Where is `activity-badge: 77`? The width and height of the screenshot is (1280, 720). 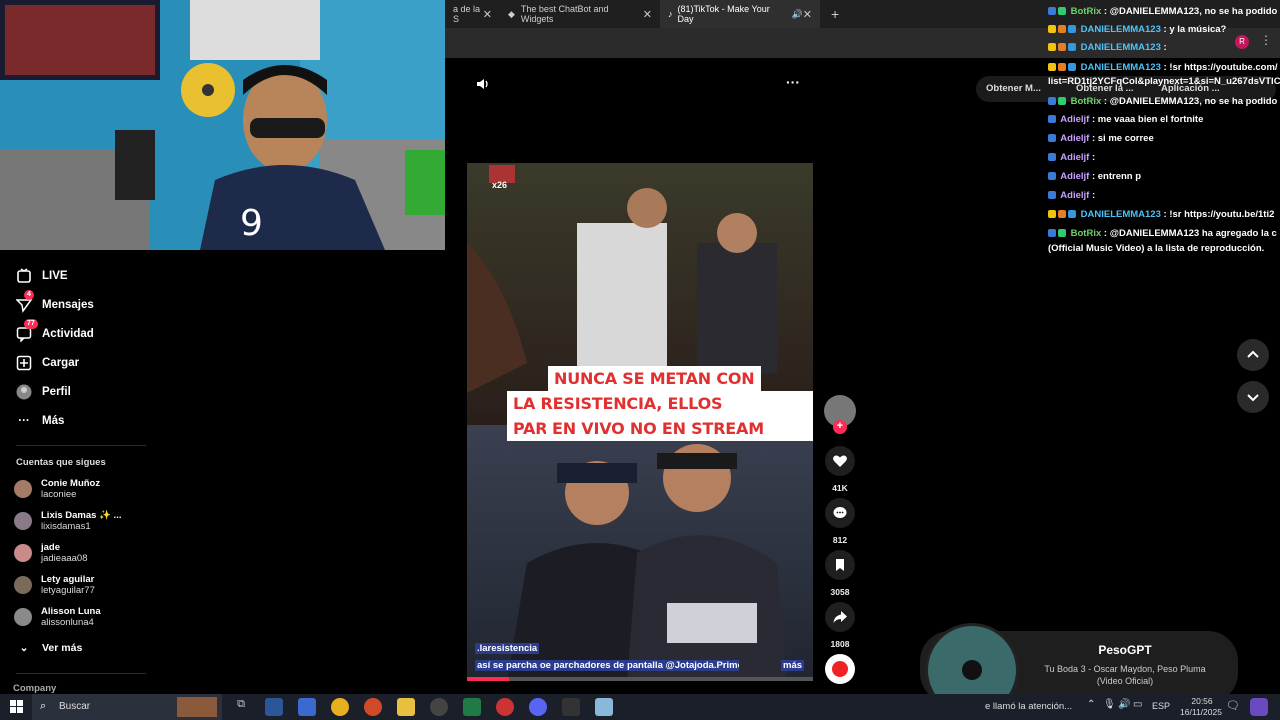
activity-badge: 77 is located at coordinates (31, 324).